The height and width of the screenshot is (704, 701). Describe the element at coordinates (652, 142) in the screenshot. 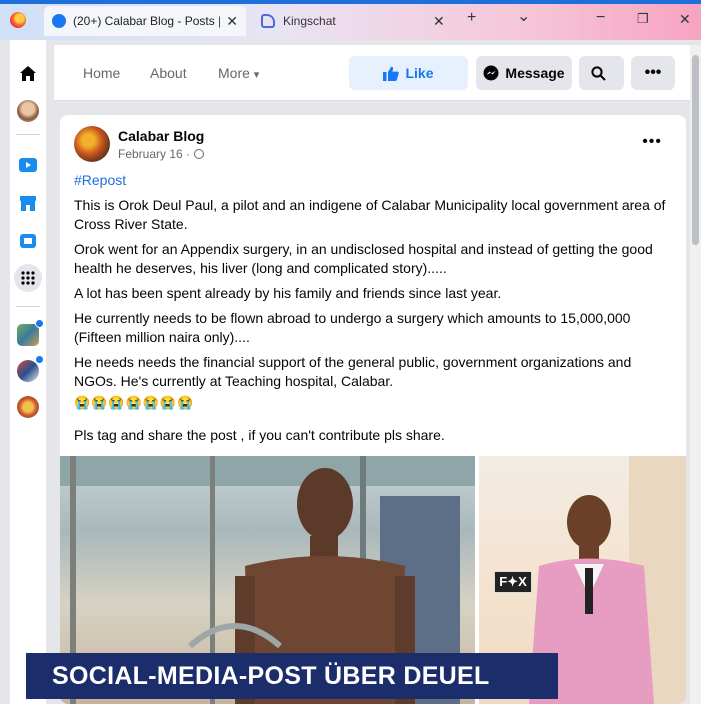

I see `post-options-button: •••` at that location.